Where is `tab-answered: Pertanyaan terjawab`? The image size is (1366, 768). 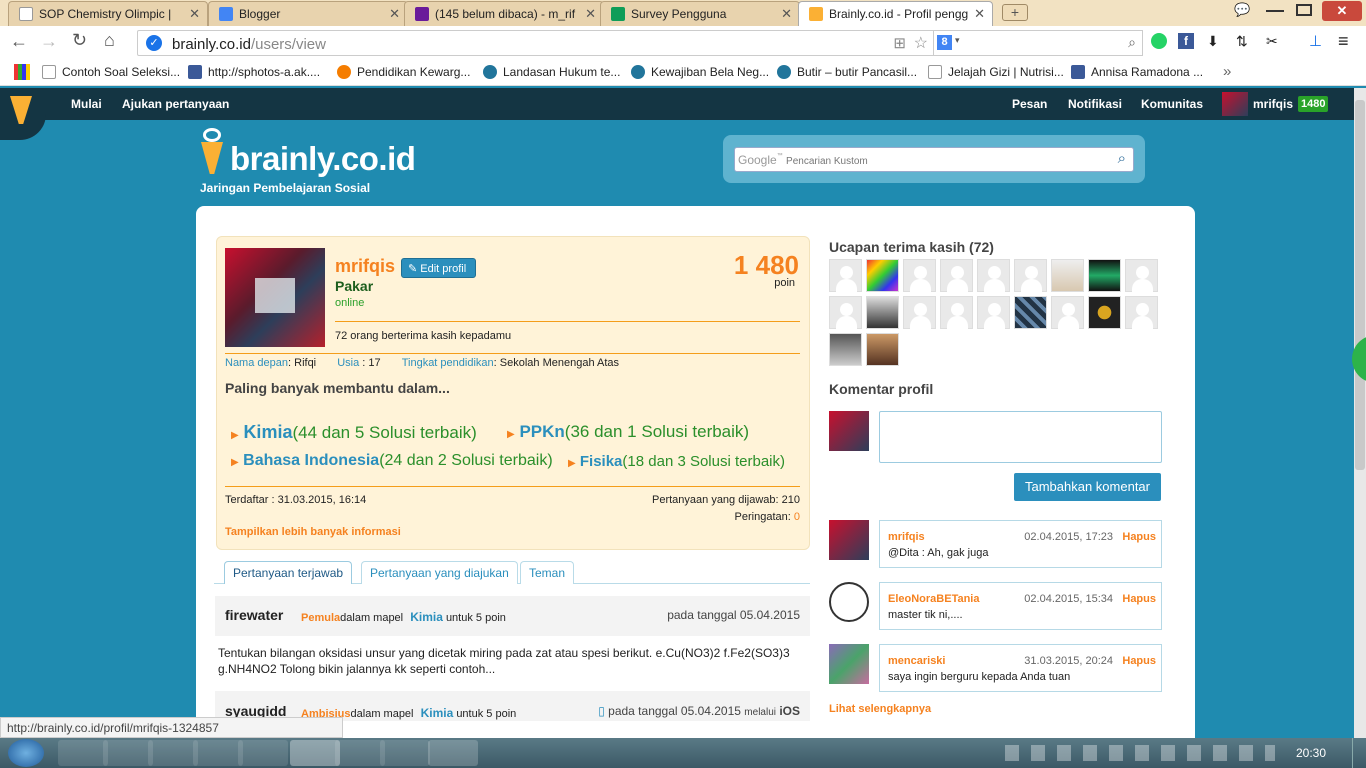
tab-answered: Pertanyaan terjawab is located at coordinates (288, 572).